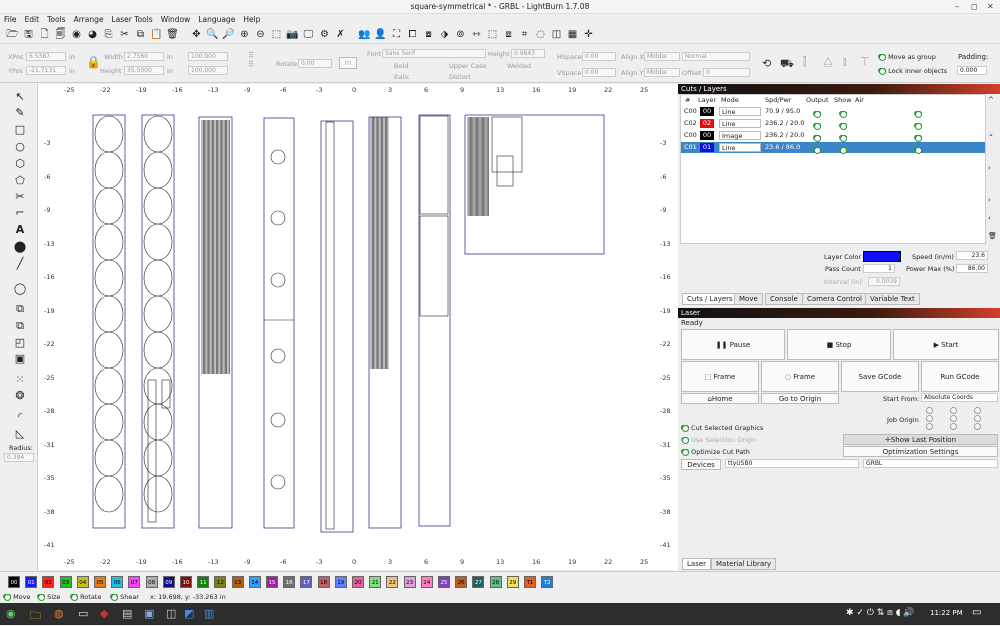  Describe the element at coordinates (720, 398) in the screenshot. I see `home-button: ⌂ Home` at that location.